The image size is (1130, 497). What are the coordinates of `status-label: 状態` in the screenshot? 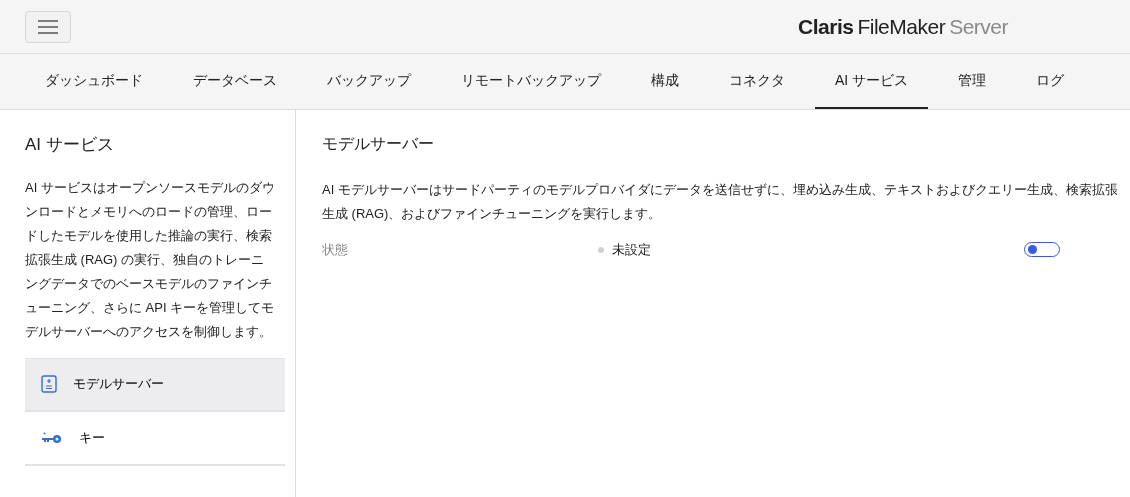 It's located at (335, 250).